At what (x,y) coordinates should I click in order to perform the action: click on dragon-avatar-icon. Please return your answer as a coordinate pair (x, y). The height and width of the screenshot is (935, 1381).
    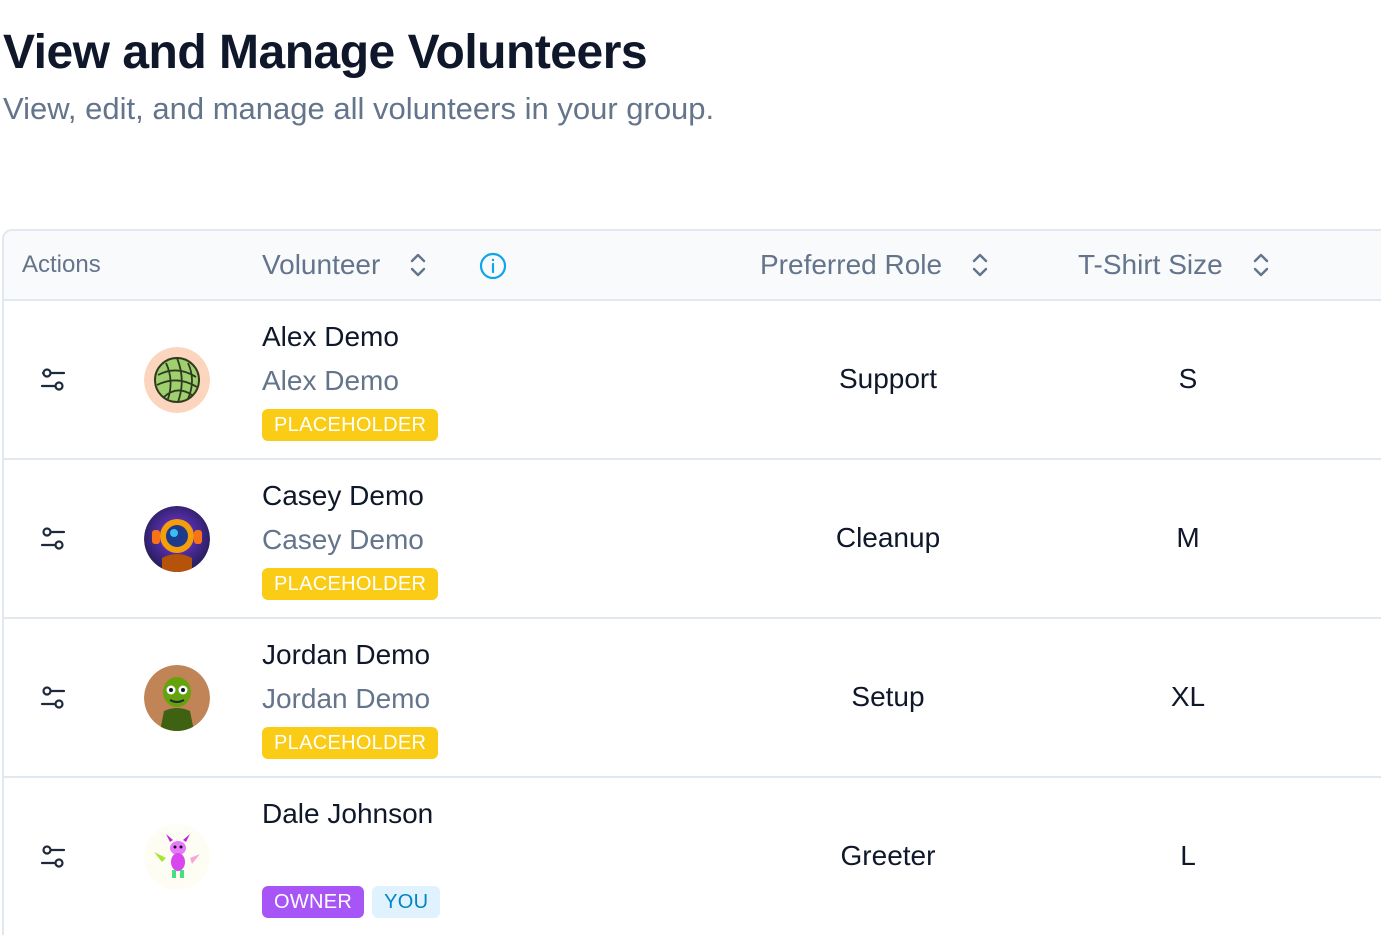
    Looking at the image, I should click on (177, 857).